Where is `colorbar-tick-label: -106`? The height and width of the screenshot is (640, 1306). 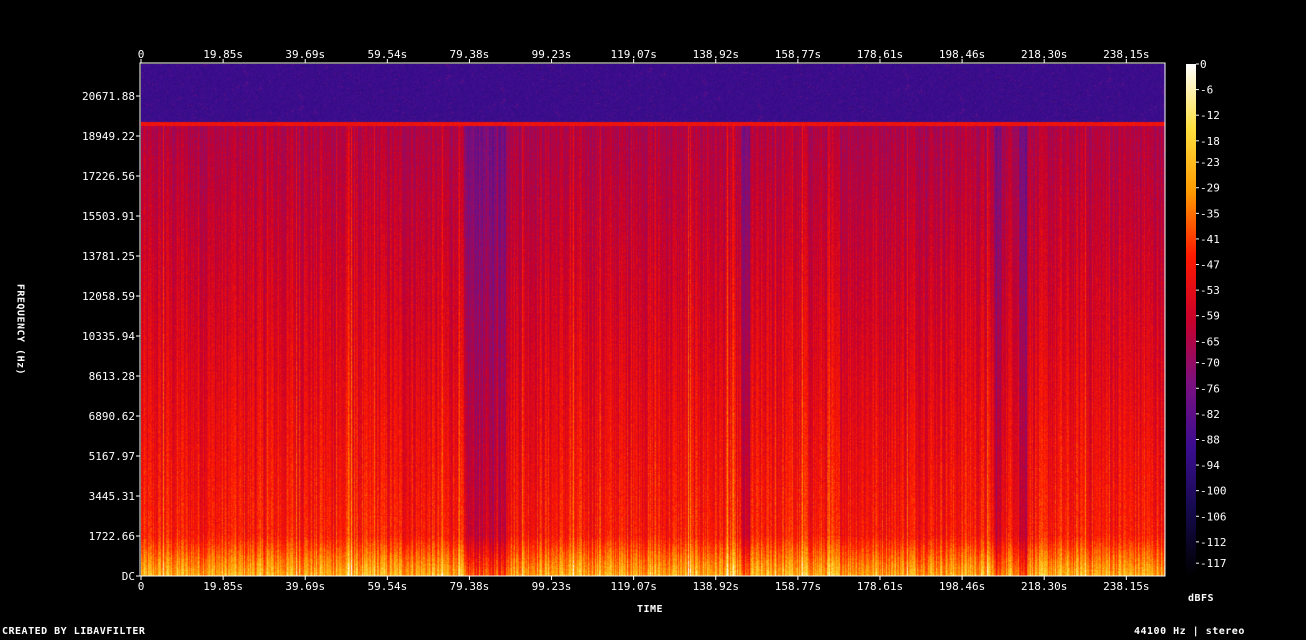 colorbar-tick-label: -106 is located at coordinates (1213, 516).